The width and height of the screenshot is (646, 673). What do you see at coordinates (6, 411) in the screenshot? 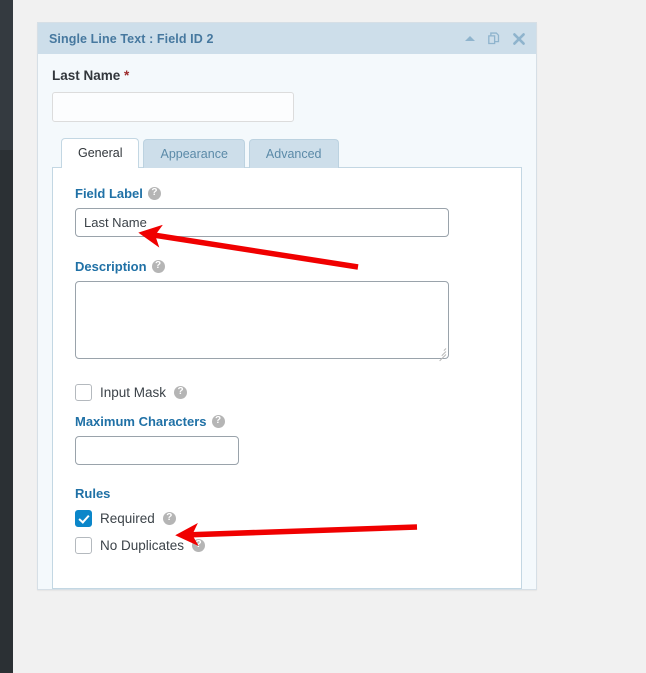
I see `admin-sidebar-bottom-segment` at bounding box center [6, 411].